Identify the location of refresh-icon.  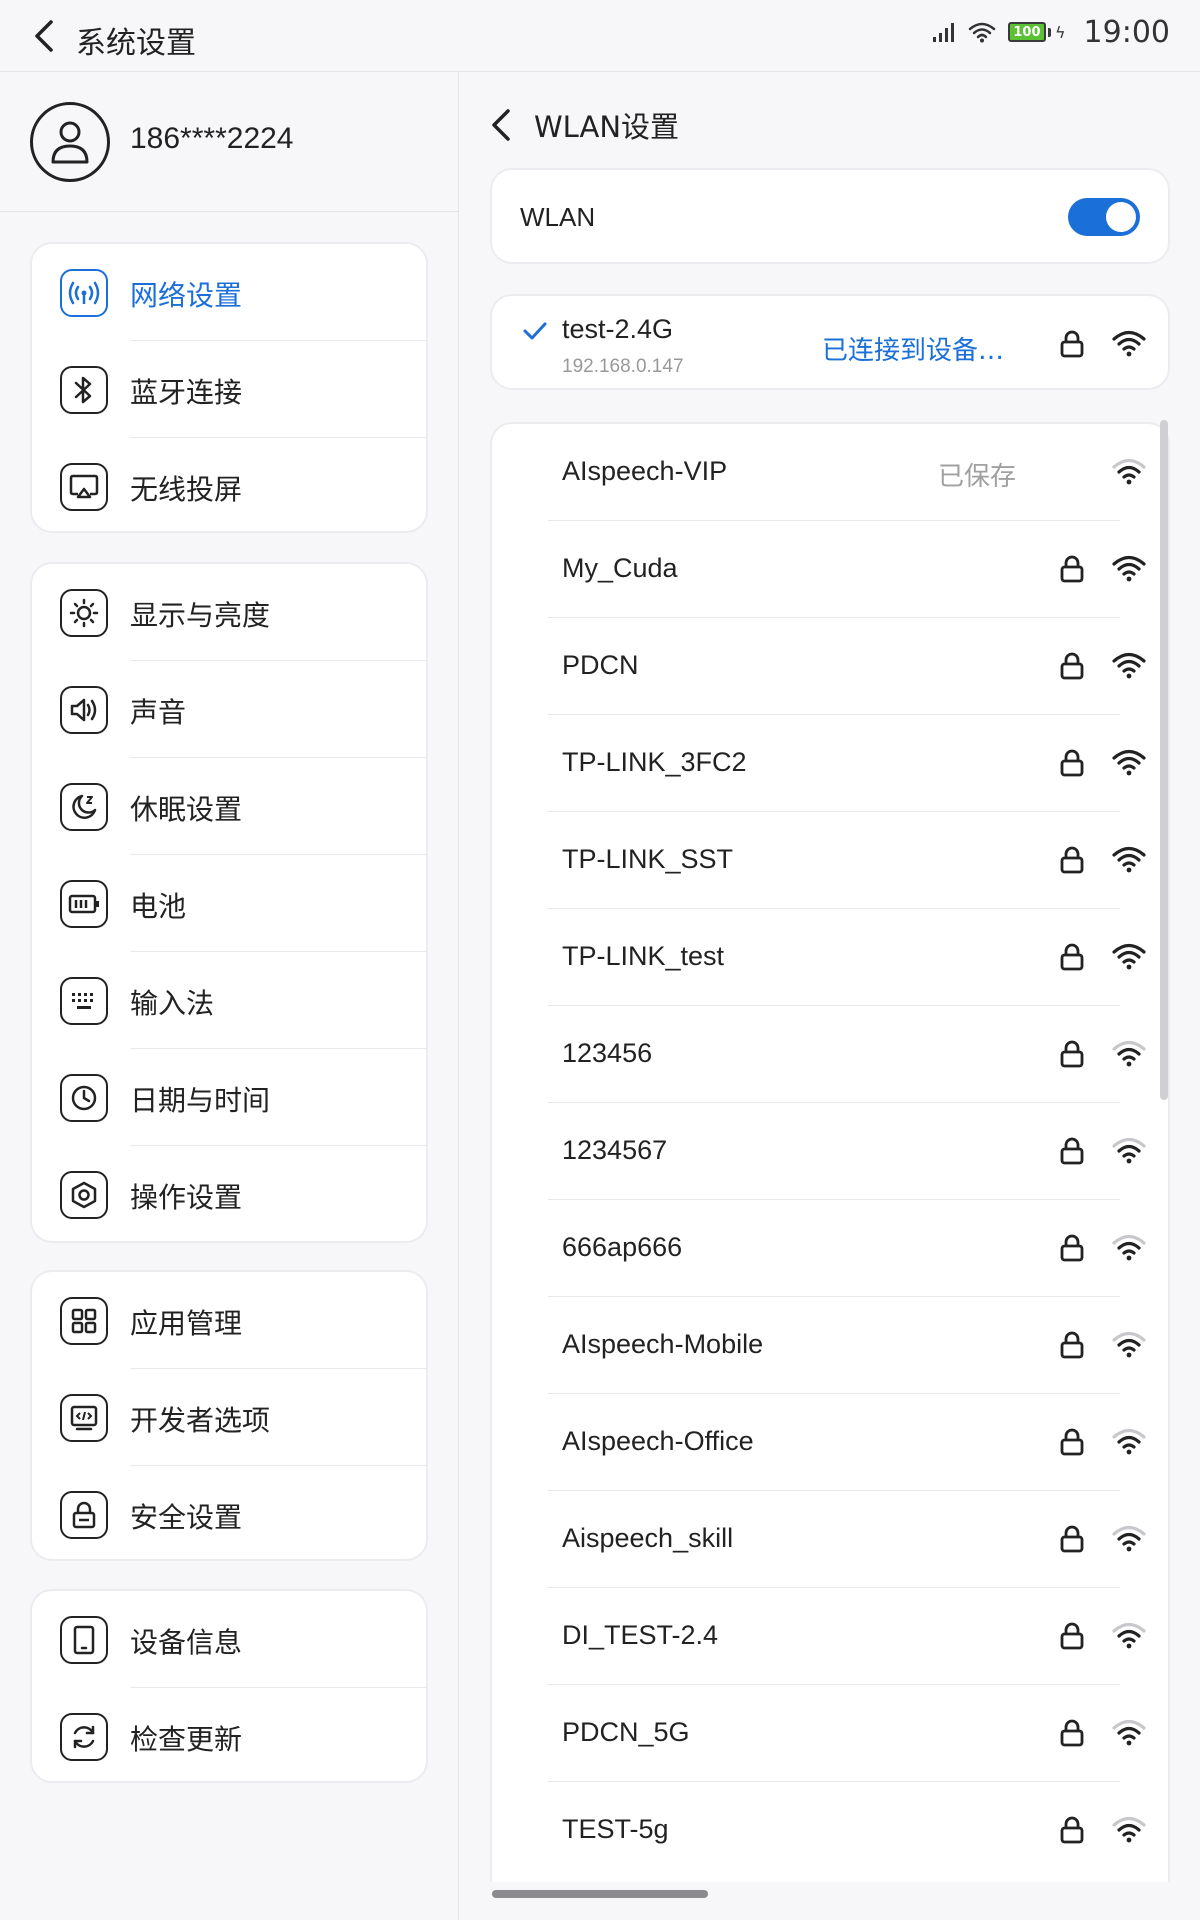
(84, 1737).